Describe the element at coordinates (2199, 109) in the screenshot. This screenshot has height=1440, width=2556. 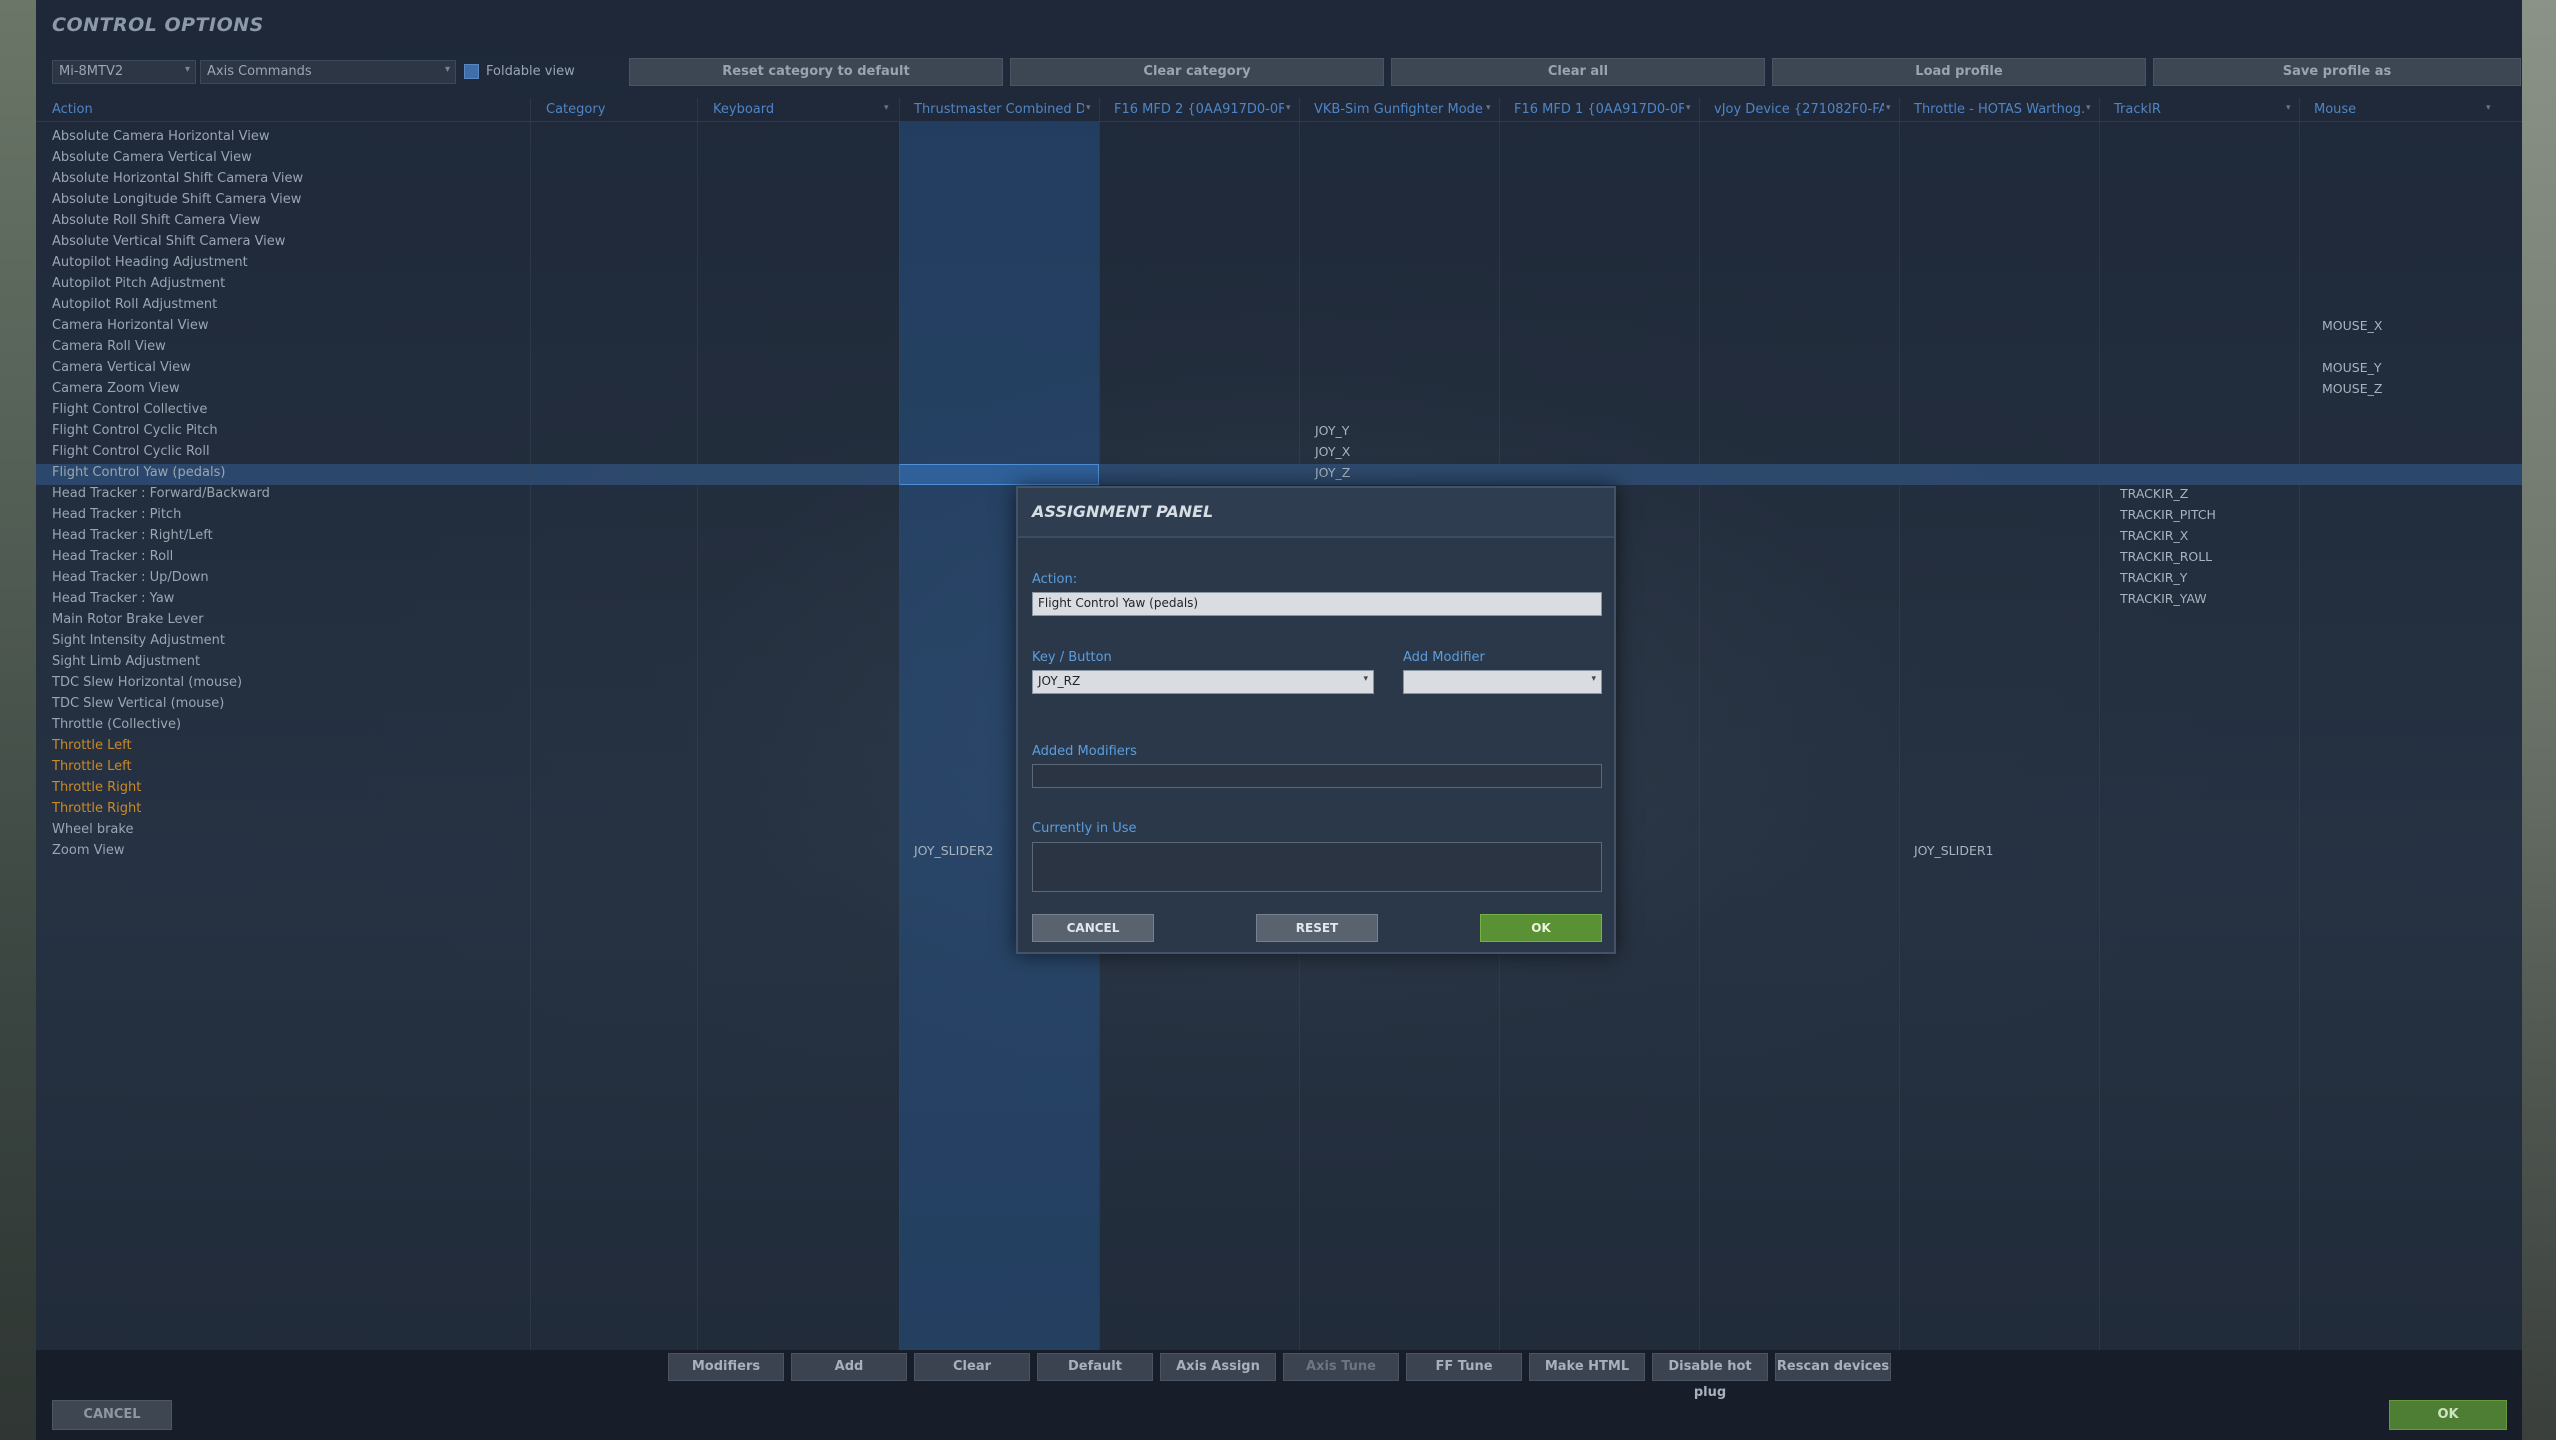
I see `column-header-trackir: TrackIR` at that location.